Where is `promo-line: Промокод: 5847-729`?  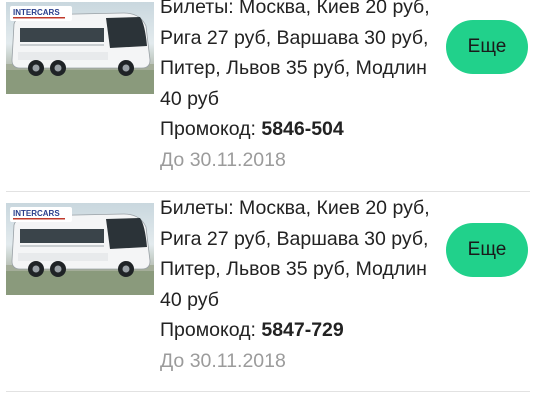
promo-line: Промокод: 5847-729 is located at coordinates (305, 330).